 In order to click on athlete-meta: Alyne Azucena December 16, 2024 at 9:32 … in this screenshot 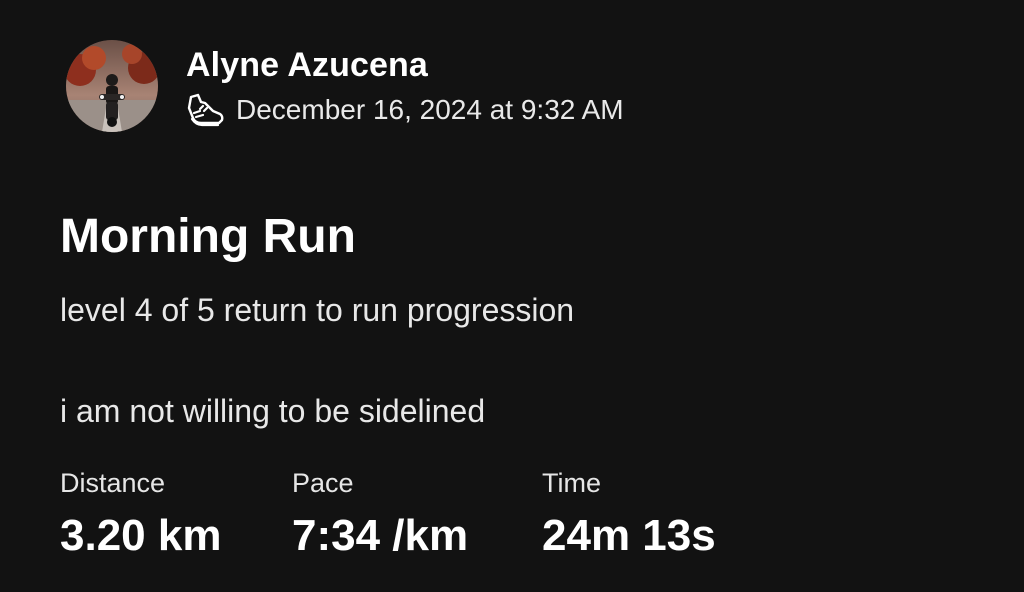, I will do `click(405, 86)`.